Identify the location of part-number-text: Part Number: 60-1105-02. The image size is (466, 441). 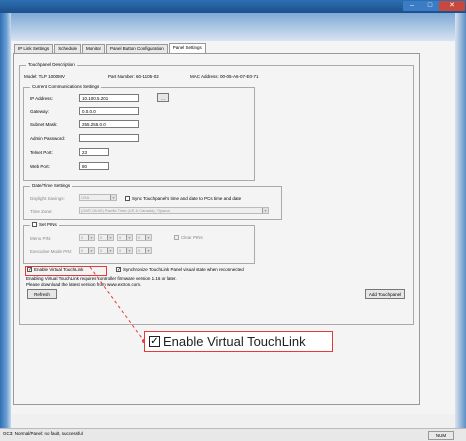
(133, 76).